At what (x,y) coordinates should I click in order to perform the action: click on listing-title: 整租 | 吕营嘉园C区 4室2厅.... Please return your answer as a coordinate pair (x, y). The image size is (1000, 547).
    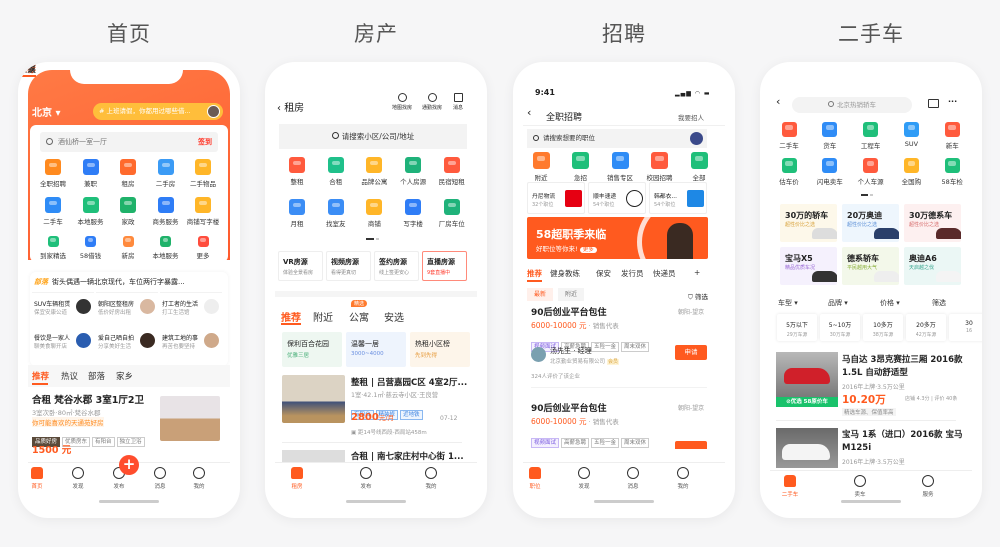
    Looking at the image, I should click on (409, 382).